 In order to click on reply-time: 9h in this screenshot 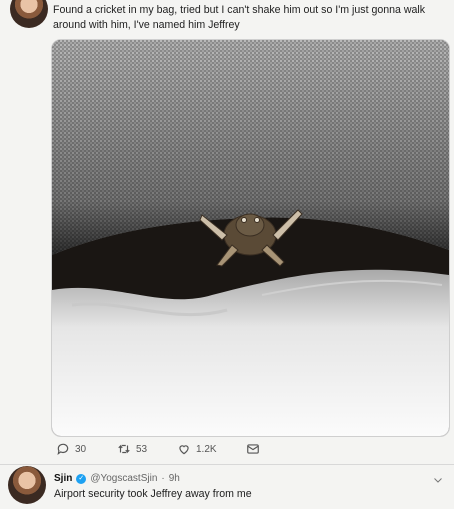, I will do `click(174, 478)`.